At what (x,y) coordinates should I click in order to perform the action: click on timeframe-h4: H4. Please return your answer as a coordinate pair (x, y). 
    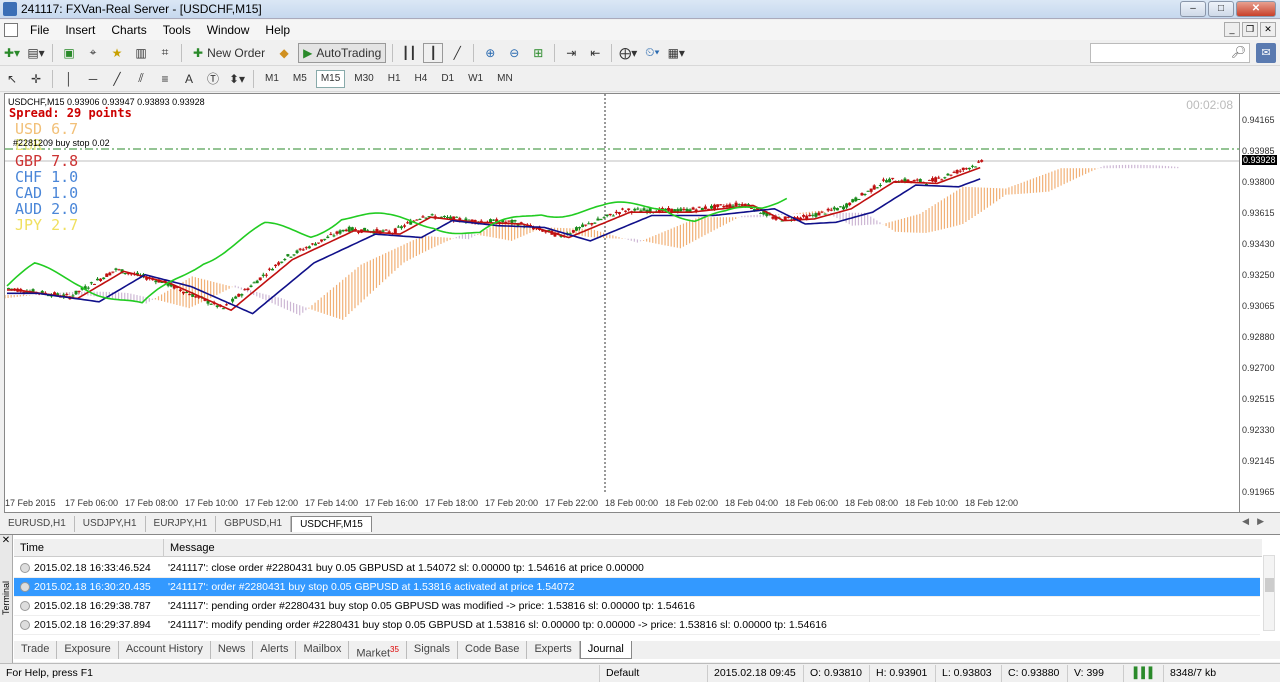
    Looking at the image, I should click on (421, 79).